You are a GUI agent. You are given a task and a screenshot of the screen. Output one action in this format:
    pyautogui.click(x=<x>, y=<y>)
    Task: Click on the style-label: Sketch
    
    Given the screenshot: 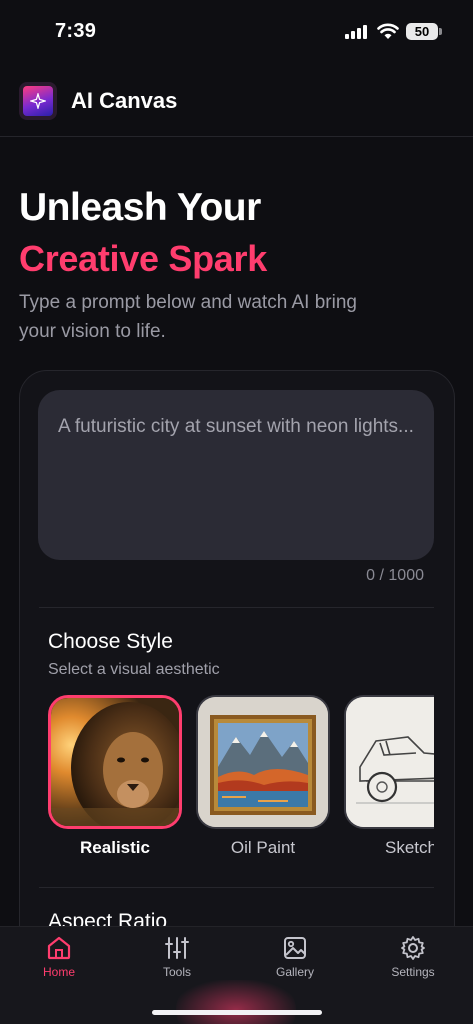 What is the action you would take?
    pyautogui.click(x=409, y=847)
    